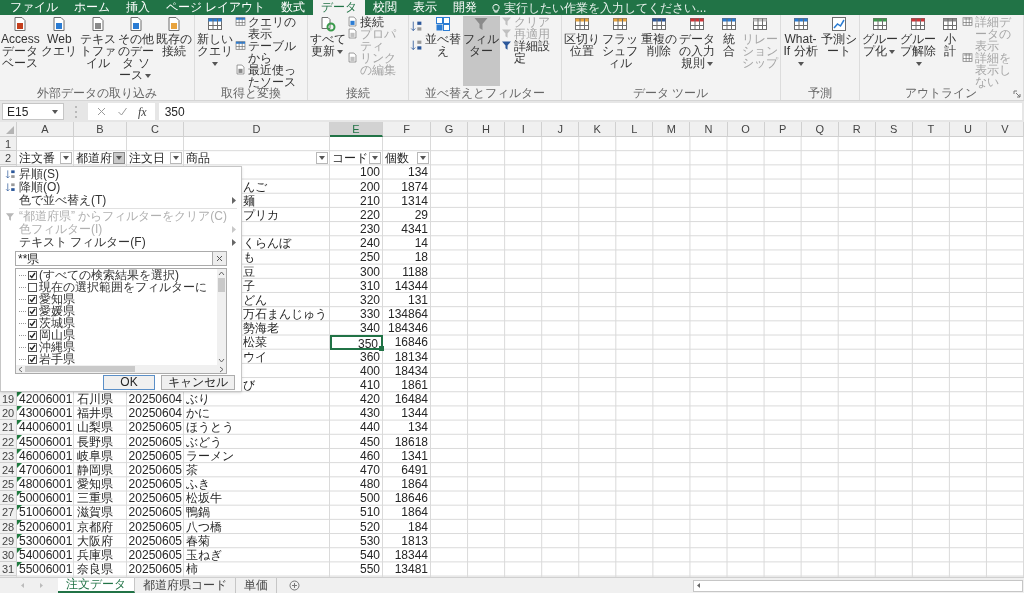 The image size is (1024, 593). Describe the element at coordinates (968, 129) in the screenshot. I see `column-header: U` at that location.